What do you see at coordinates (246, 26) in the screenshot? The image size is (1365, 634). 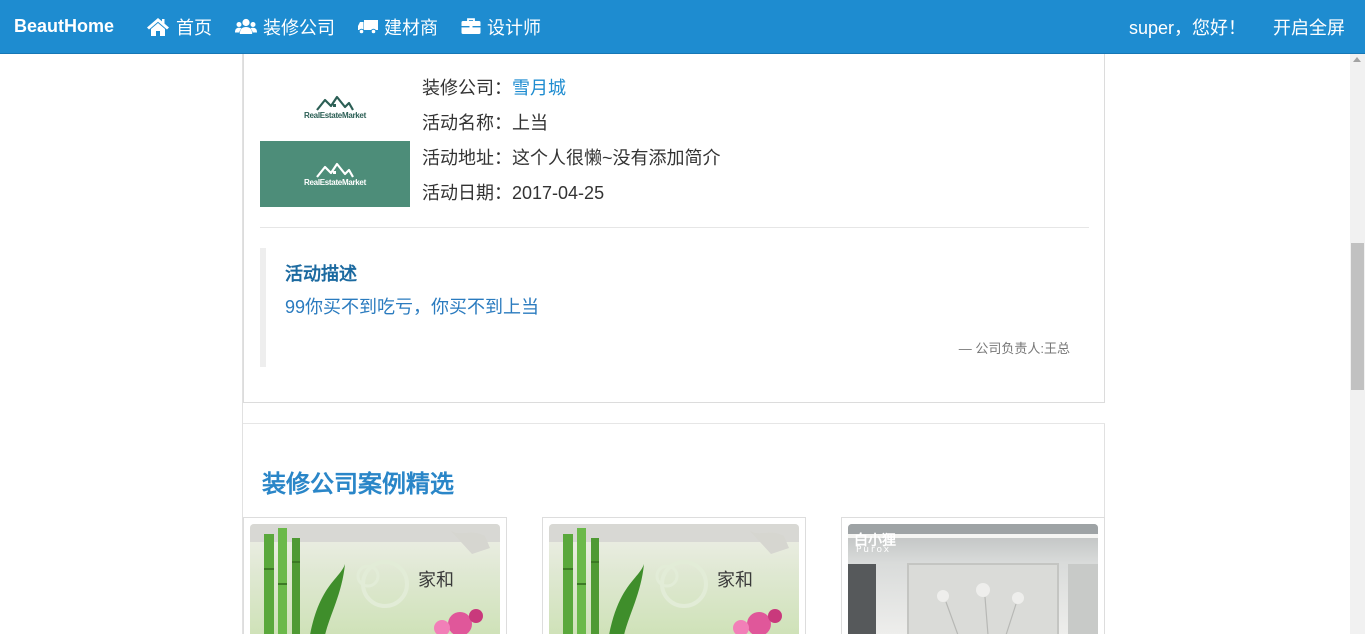 I see `users-icon` at bounding box center [246, 26].